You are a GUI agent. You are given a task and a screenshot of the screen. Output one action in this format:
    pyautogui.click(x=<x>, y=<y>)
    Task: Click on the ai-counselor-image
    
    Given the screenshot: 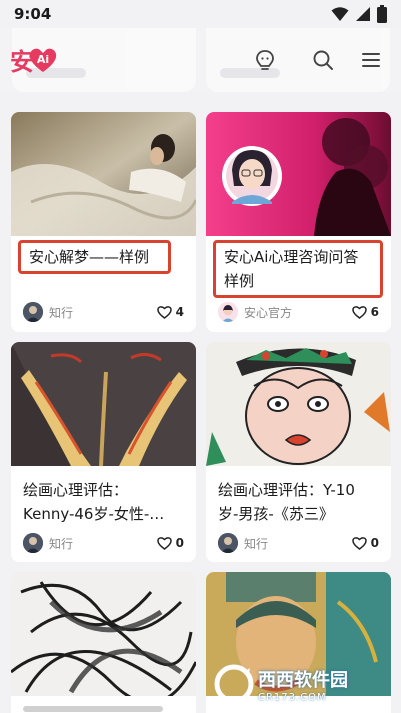 What is the action you would take?
    pyautogui.click(x=298, y=174)
    